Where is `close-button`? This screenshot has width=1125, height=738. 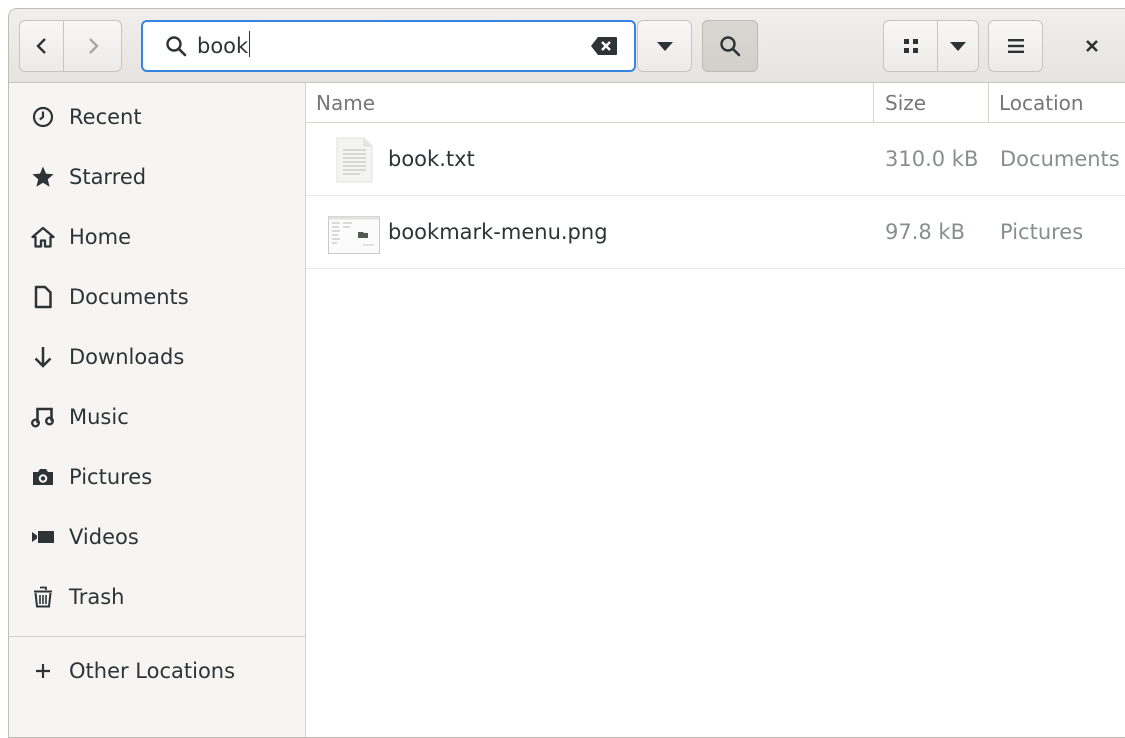
close-button is located at coordinates (1092, 46).